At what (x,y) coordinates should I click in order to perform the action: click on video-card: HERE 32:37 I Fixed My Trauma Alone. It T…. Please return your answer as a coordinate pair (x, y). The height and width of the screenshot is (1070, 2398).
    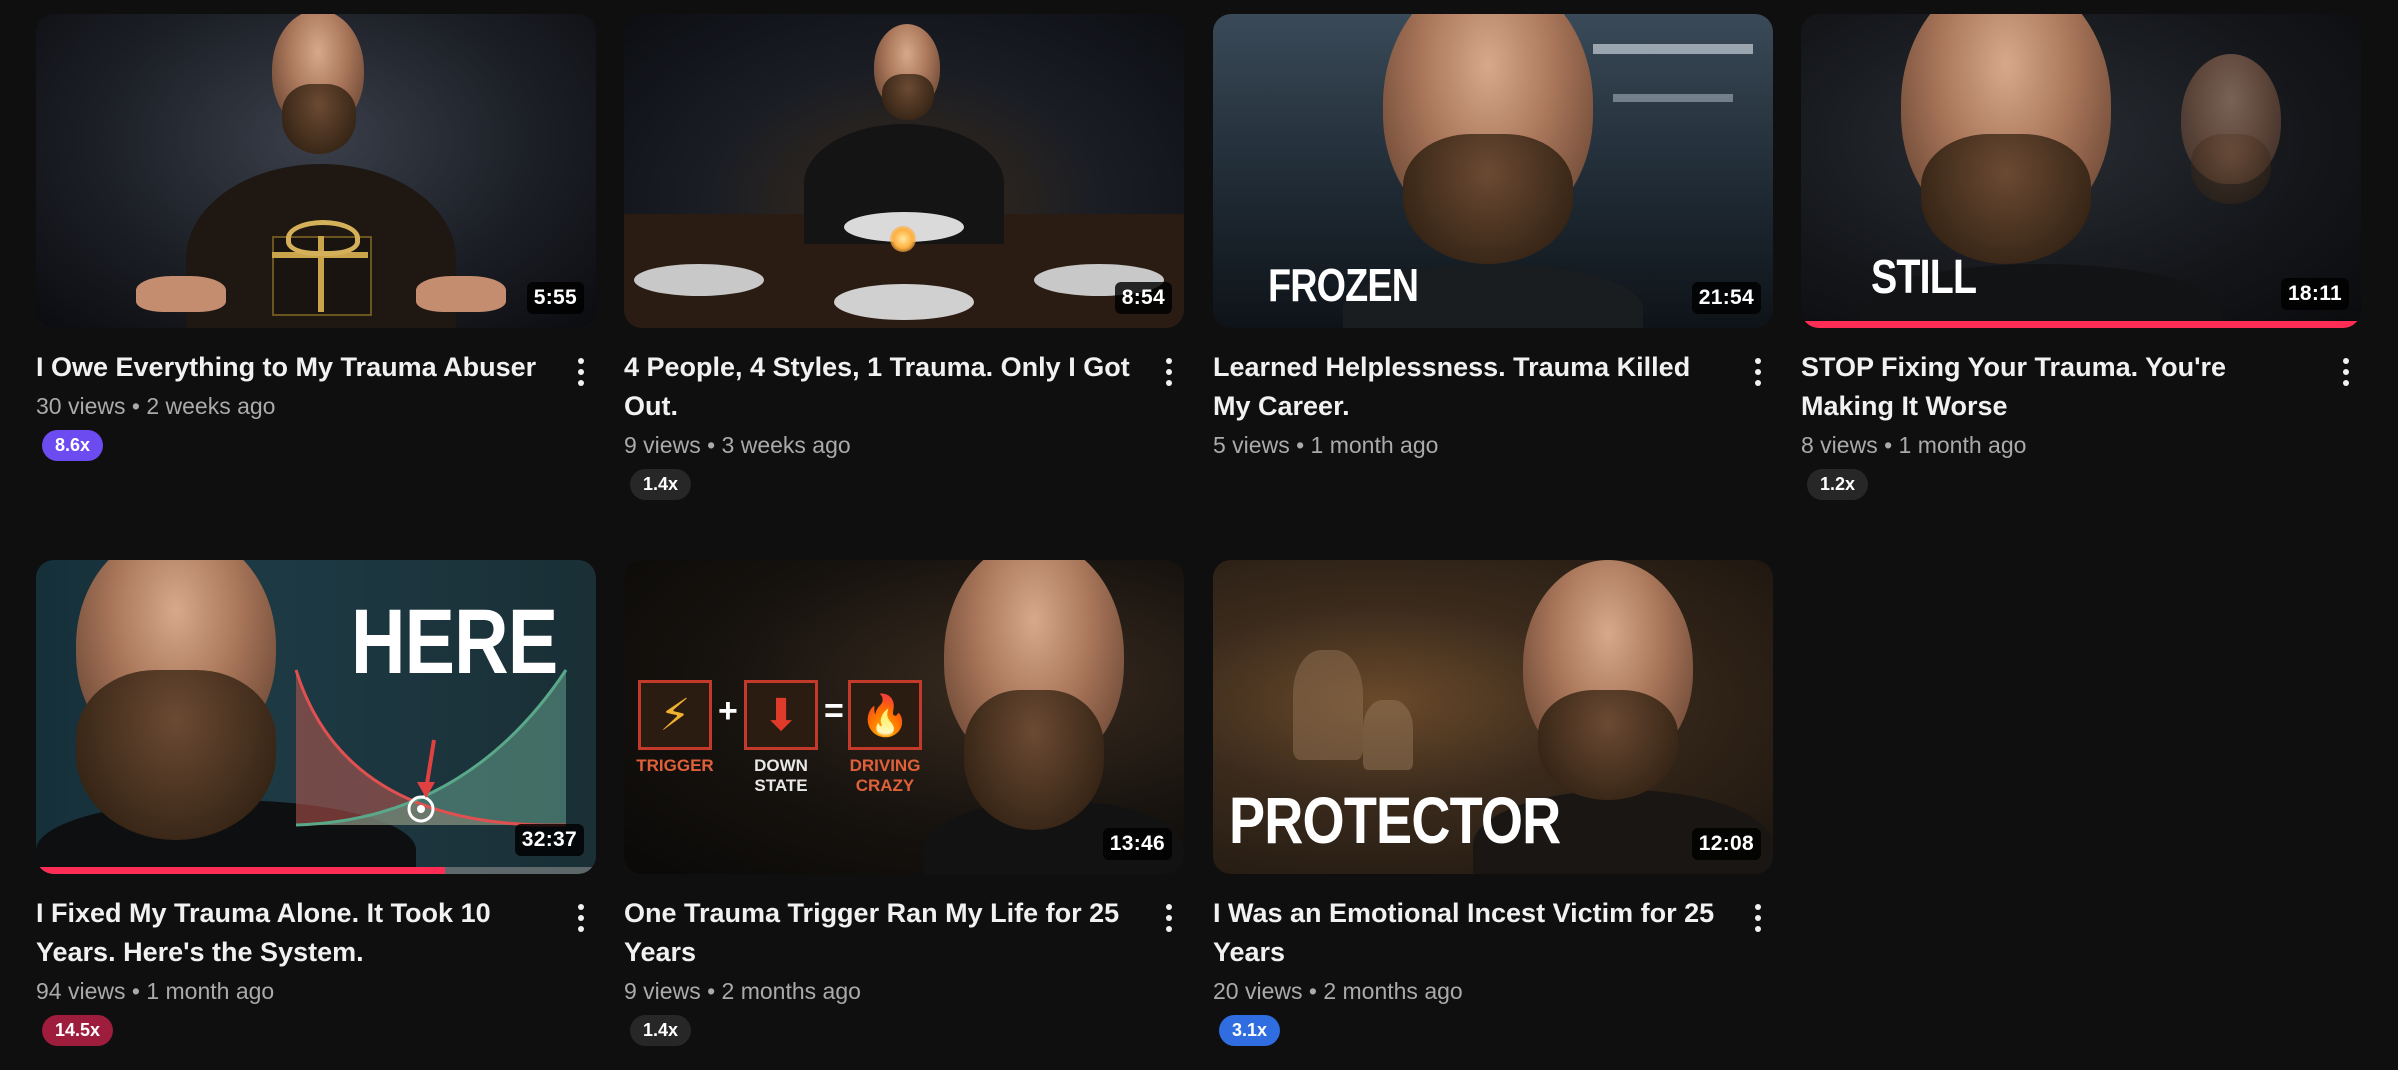
    Looking at the image, I should click on (316, 803).